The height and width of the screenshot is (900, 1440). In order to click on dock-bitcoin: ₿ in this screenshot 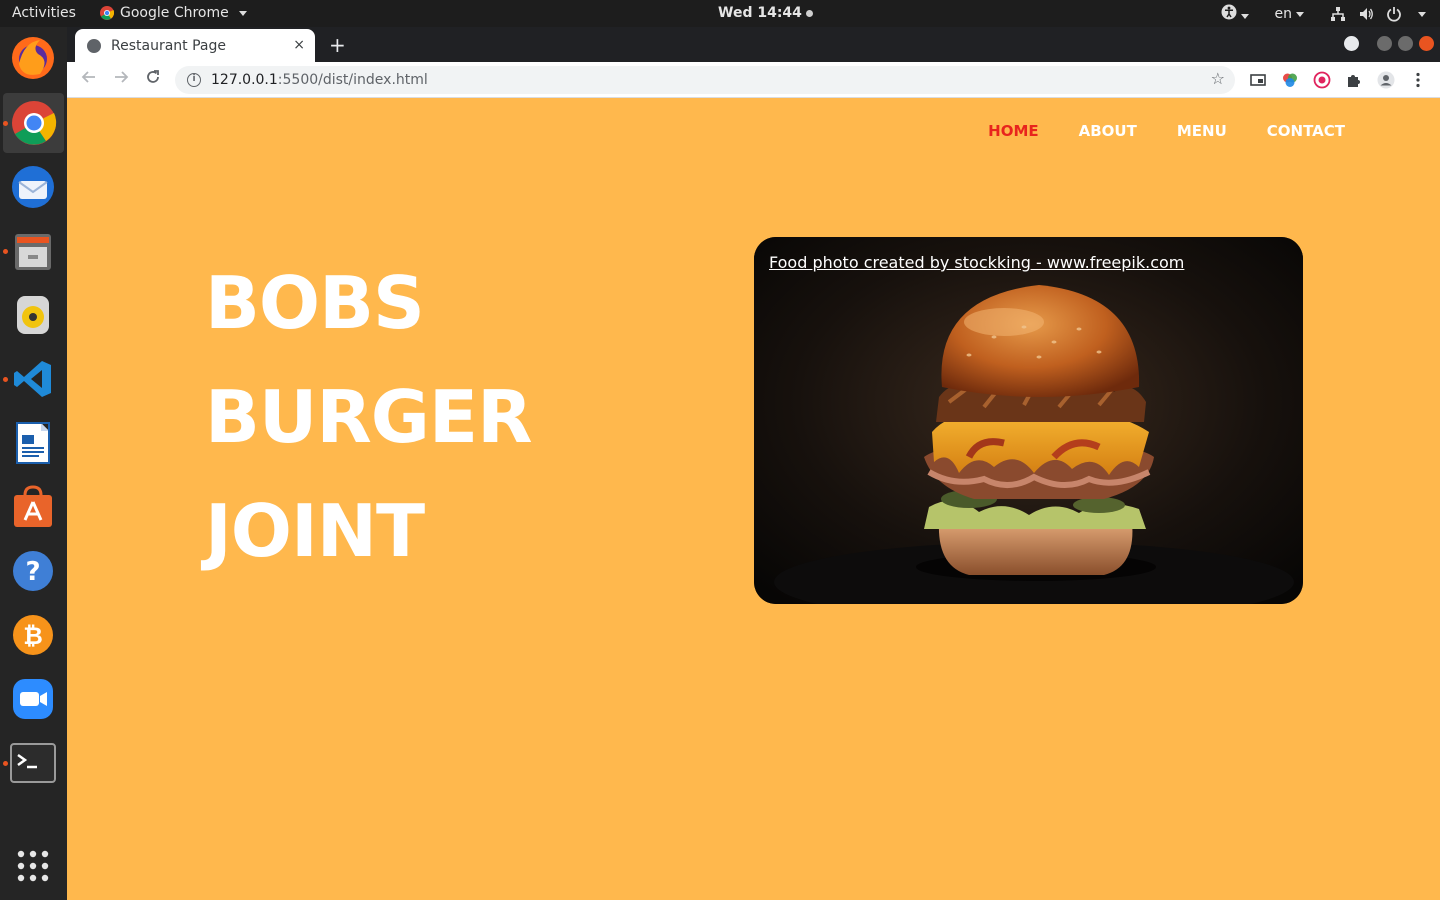, I will do `click(33, 635)`.